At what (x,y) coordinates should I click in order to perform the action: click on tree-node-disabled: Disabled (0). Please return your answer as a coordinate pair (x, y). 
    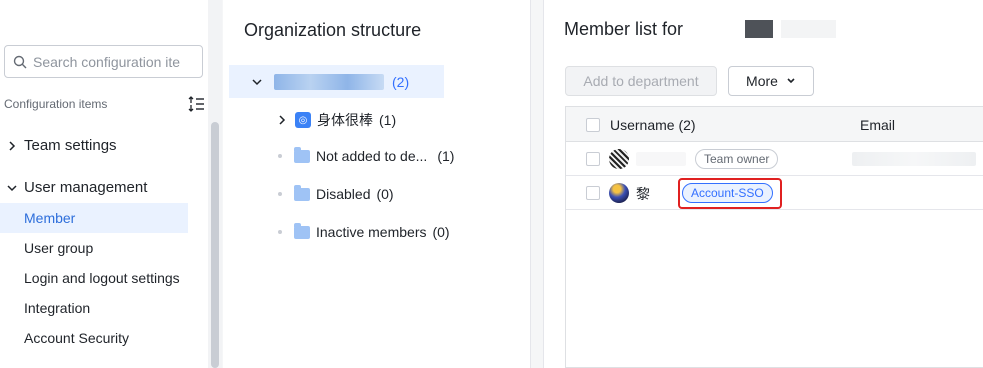
    Looking at the image, I should click on (336, 193).